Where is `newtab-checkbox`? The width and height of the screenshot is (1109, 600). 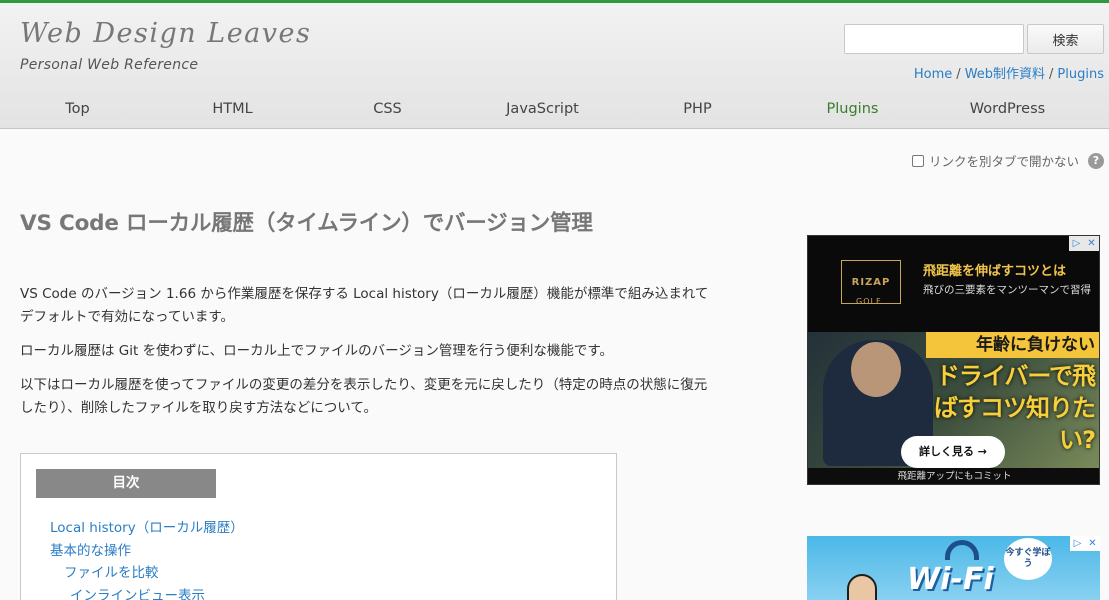 newtab-checkbox is located at coordinates (917, 160).